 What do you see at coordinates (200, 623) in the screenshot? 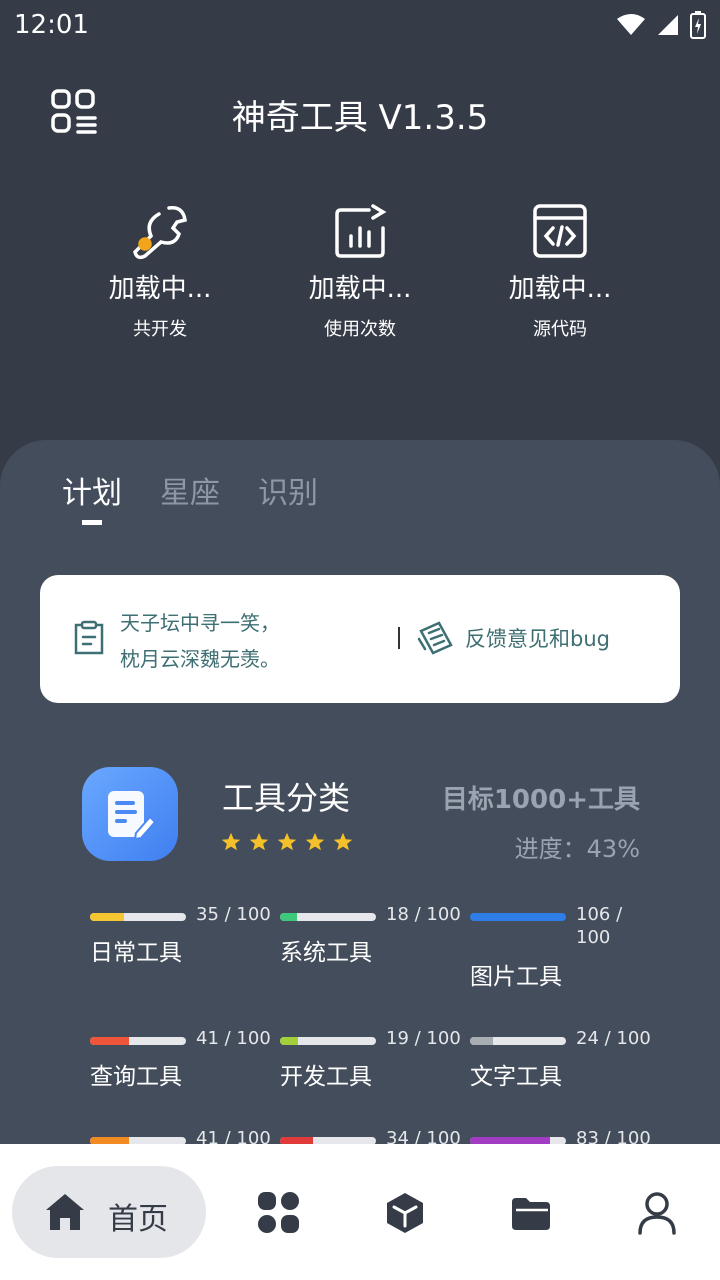
I see `notice-line-1: 天子坛中寻一笑，` at bounding box center [200, 623].